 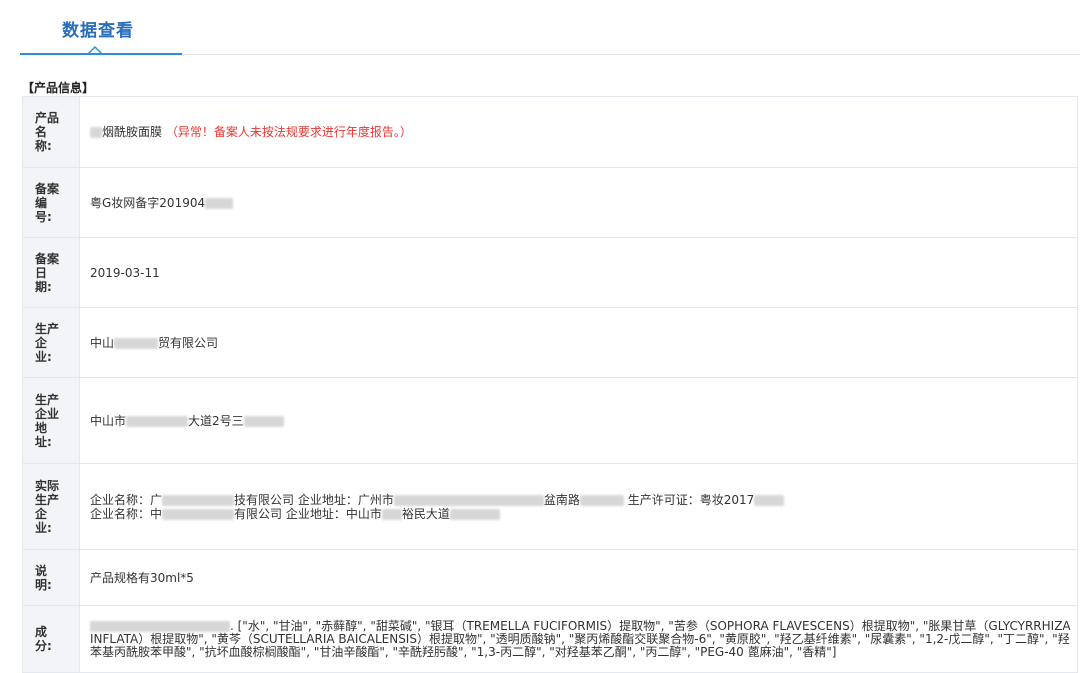 I want to click on enterprise-address-suffix: 盆南路, so click(x=561, y=499).